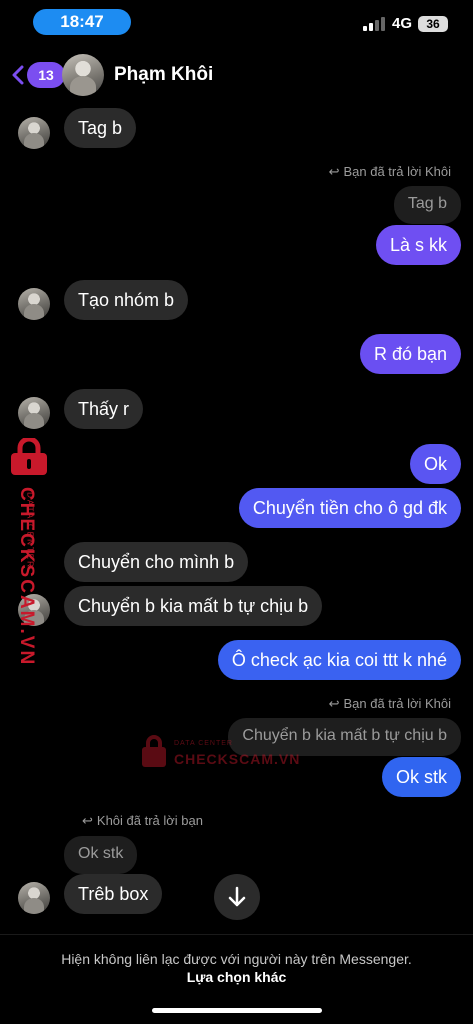 This screenshot has height=1024, width=473. What do you see at coordinates (154, 751) in the screenshot?
I see `lock-icon` at bounding box center [154, 751].